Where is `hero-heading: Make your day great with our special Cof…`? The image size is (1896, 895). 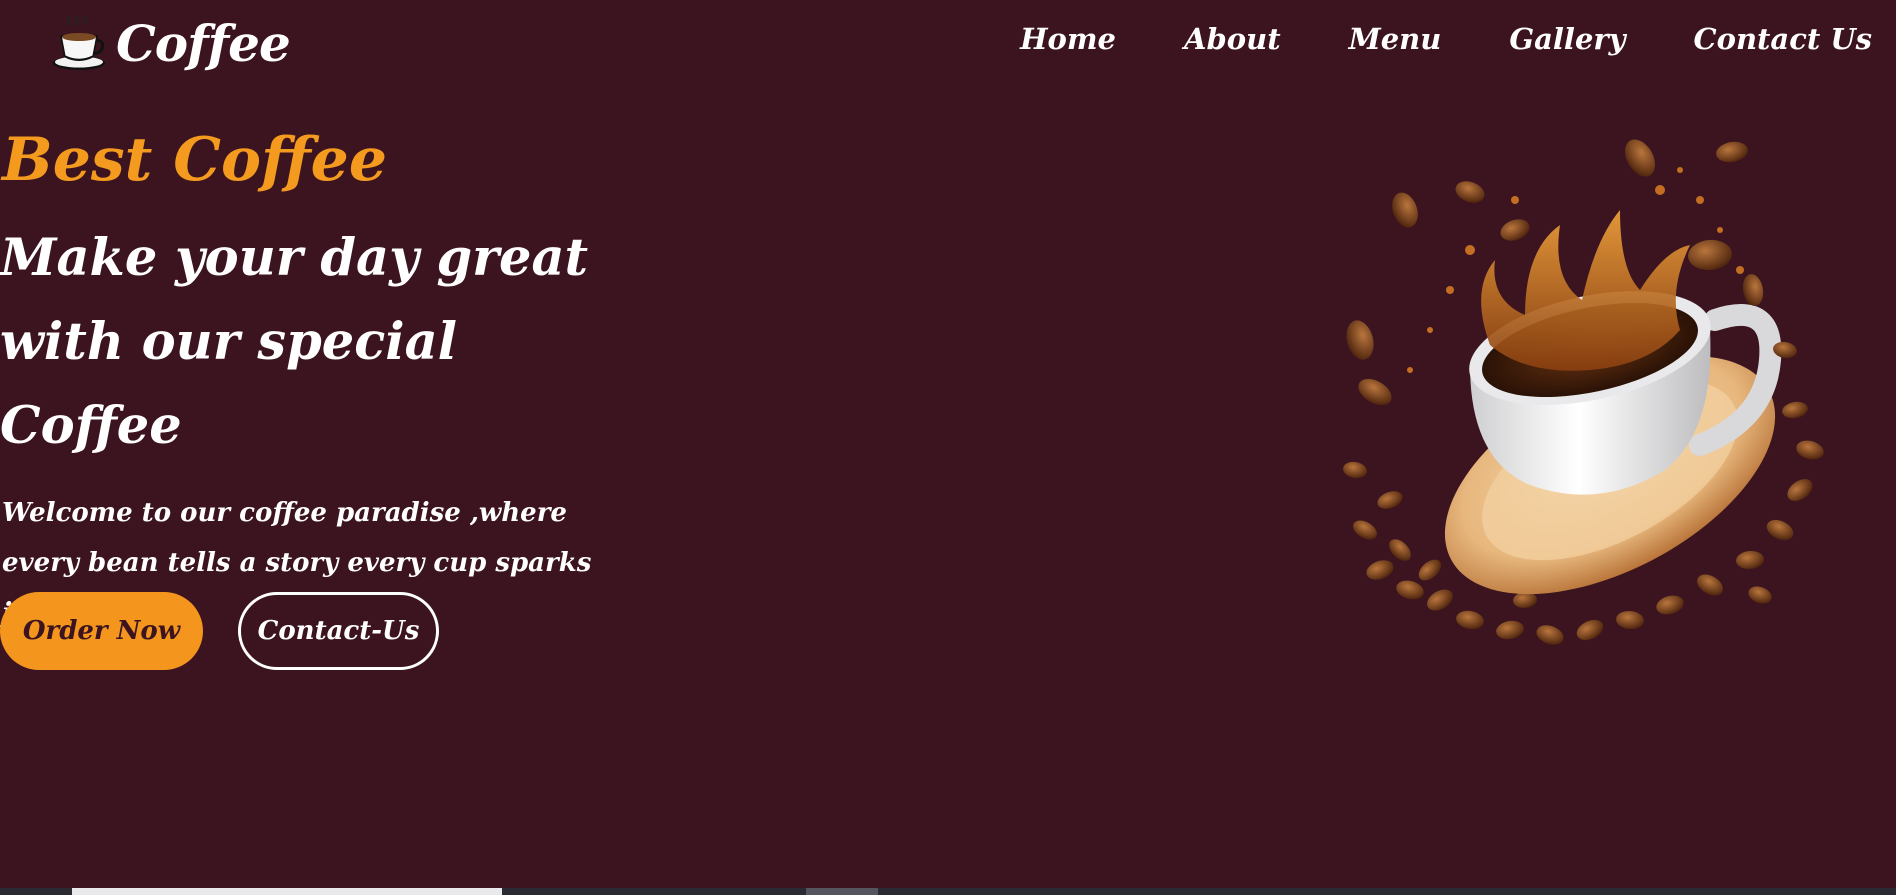
hero-heading: Make your day great with our special Cof… is located at coordinates (294, 342).